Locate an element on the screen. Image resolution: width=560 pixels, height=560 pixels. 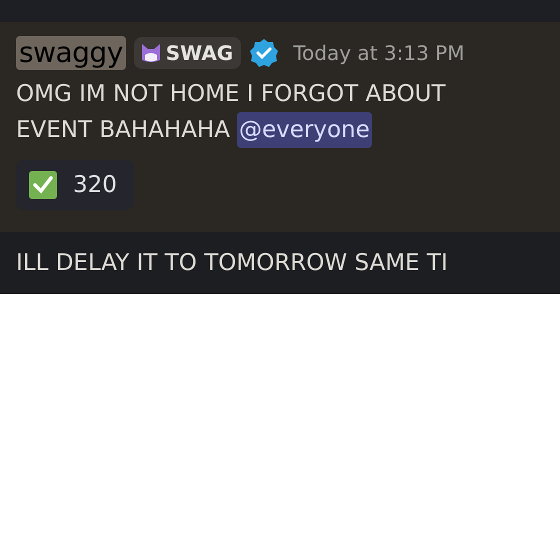
author-name: swaggy is located at coordinates (71, 53).